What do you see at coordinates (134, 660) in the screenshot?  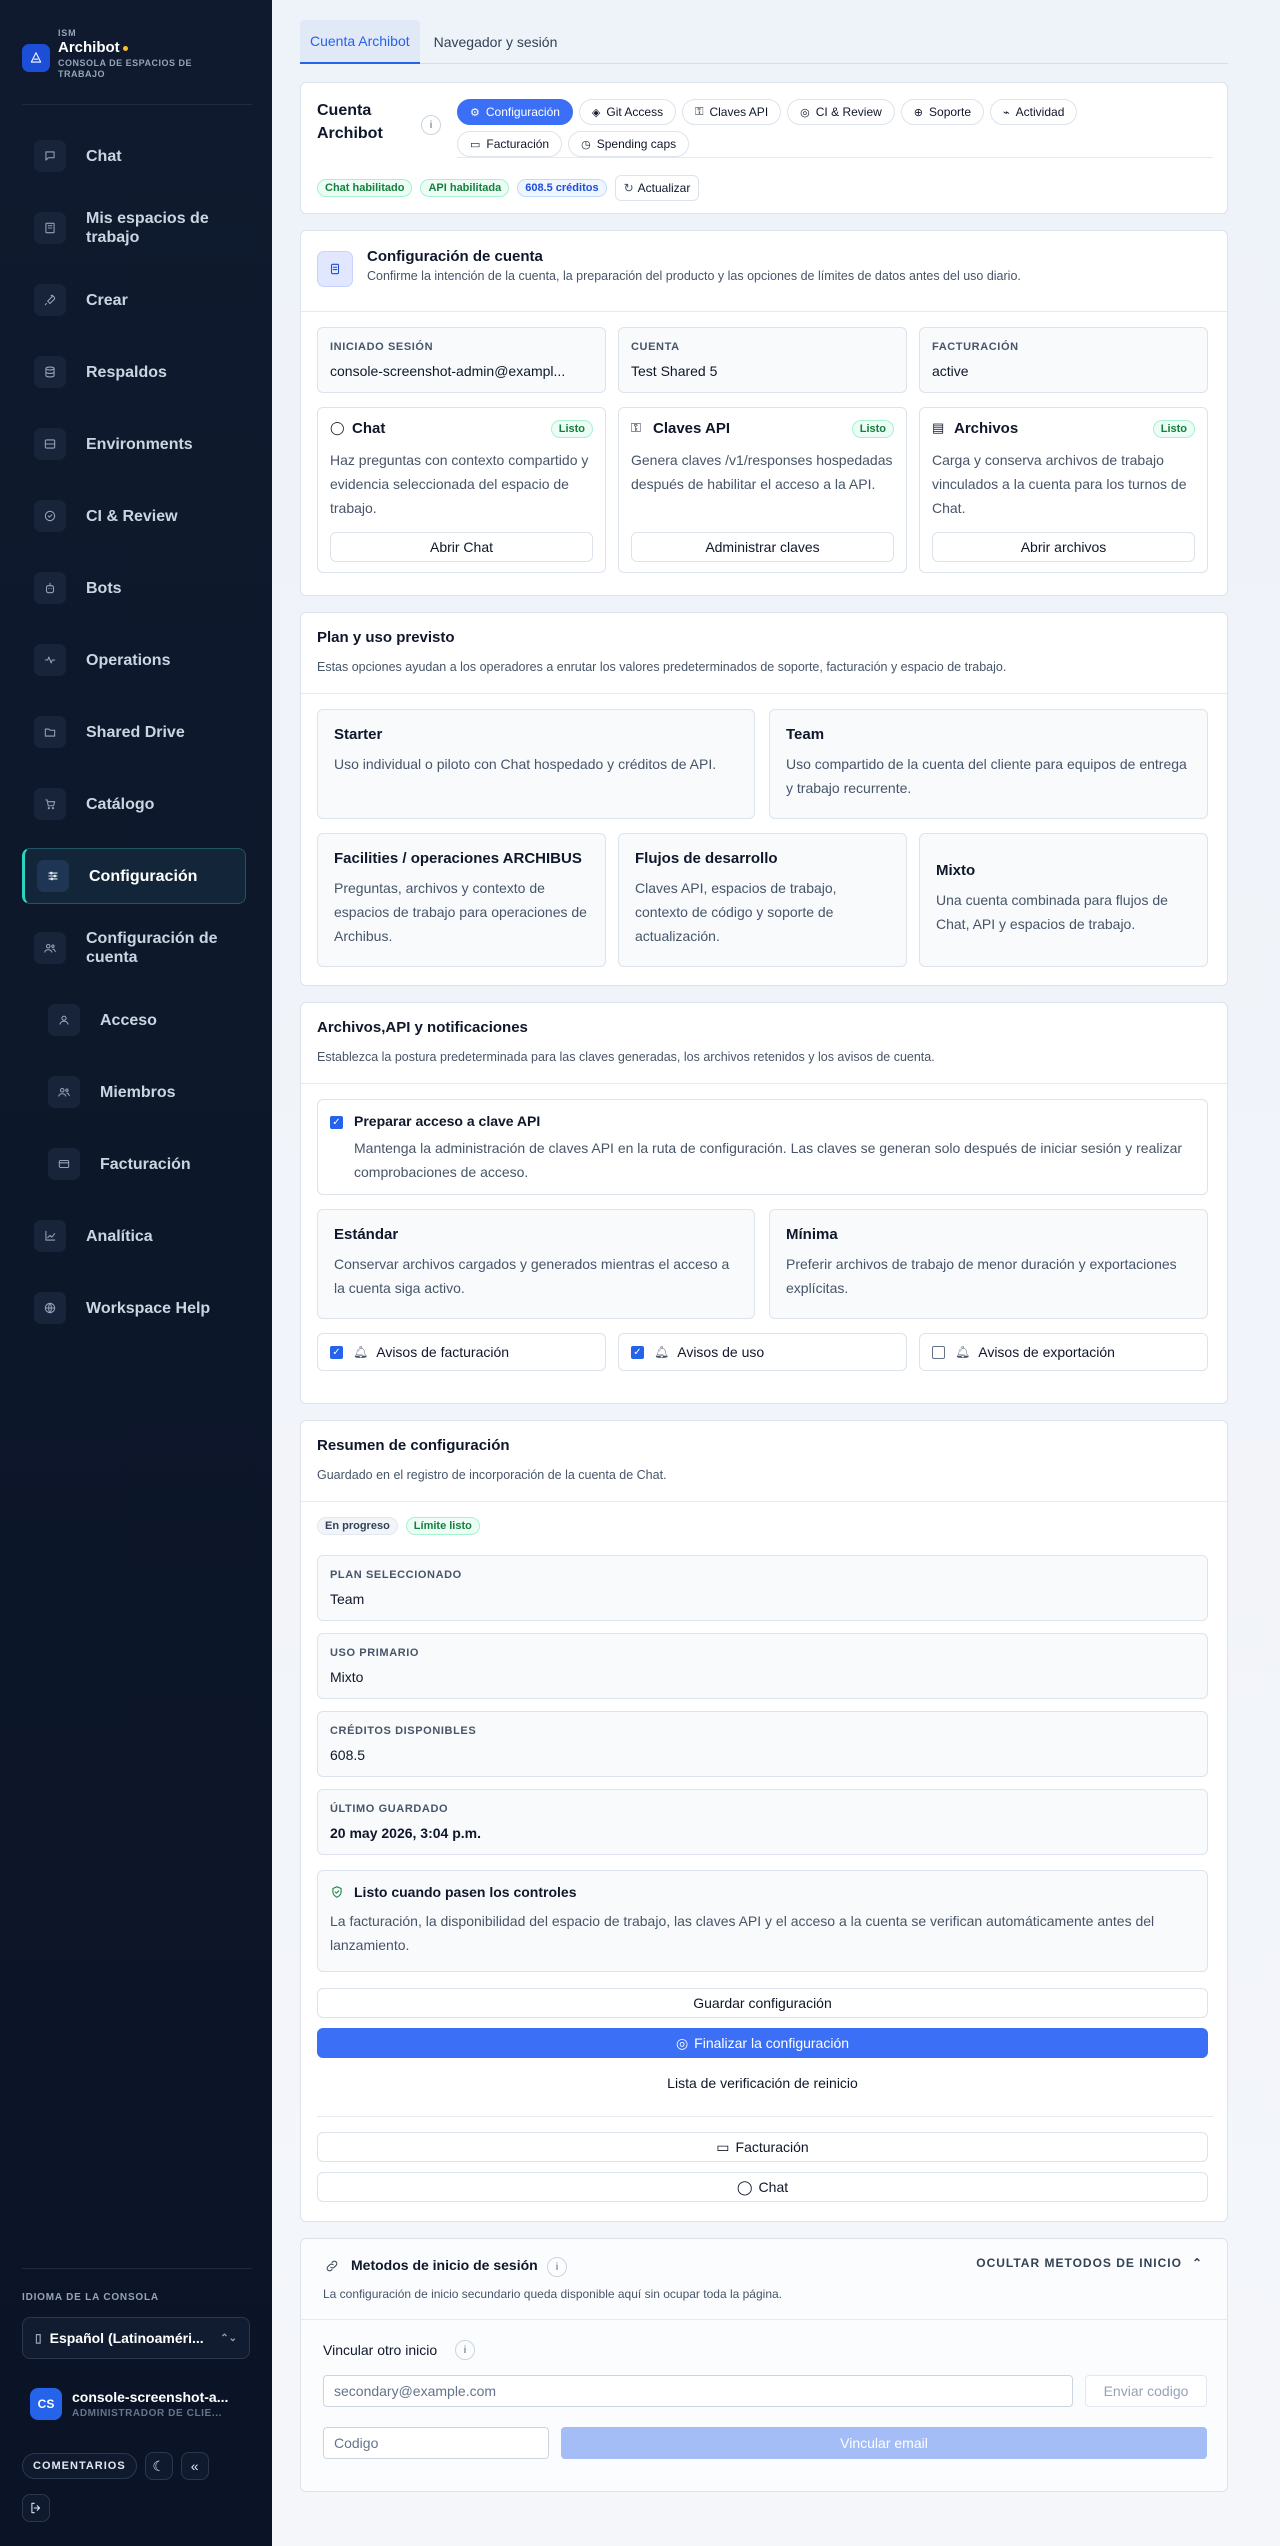 I see `sidebar-item-operations: Operations` at bounding box center [134, 660].